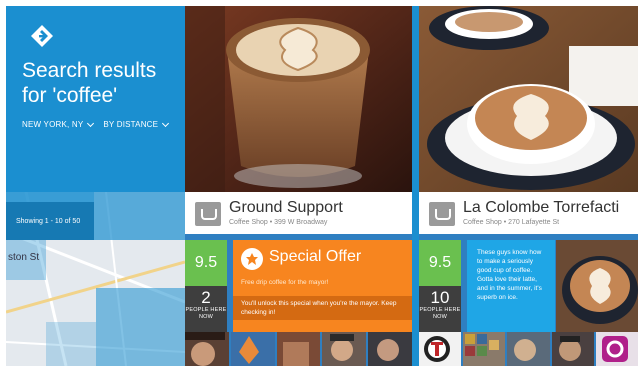  Describe the element at coordinates (102, 83) in the screenshot. I see `search-title: Search results for 'coffee'` at that location.